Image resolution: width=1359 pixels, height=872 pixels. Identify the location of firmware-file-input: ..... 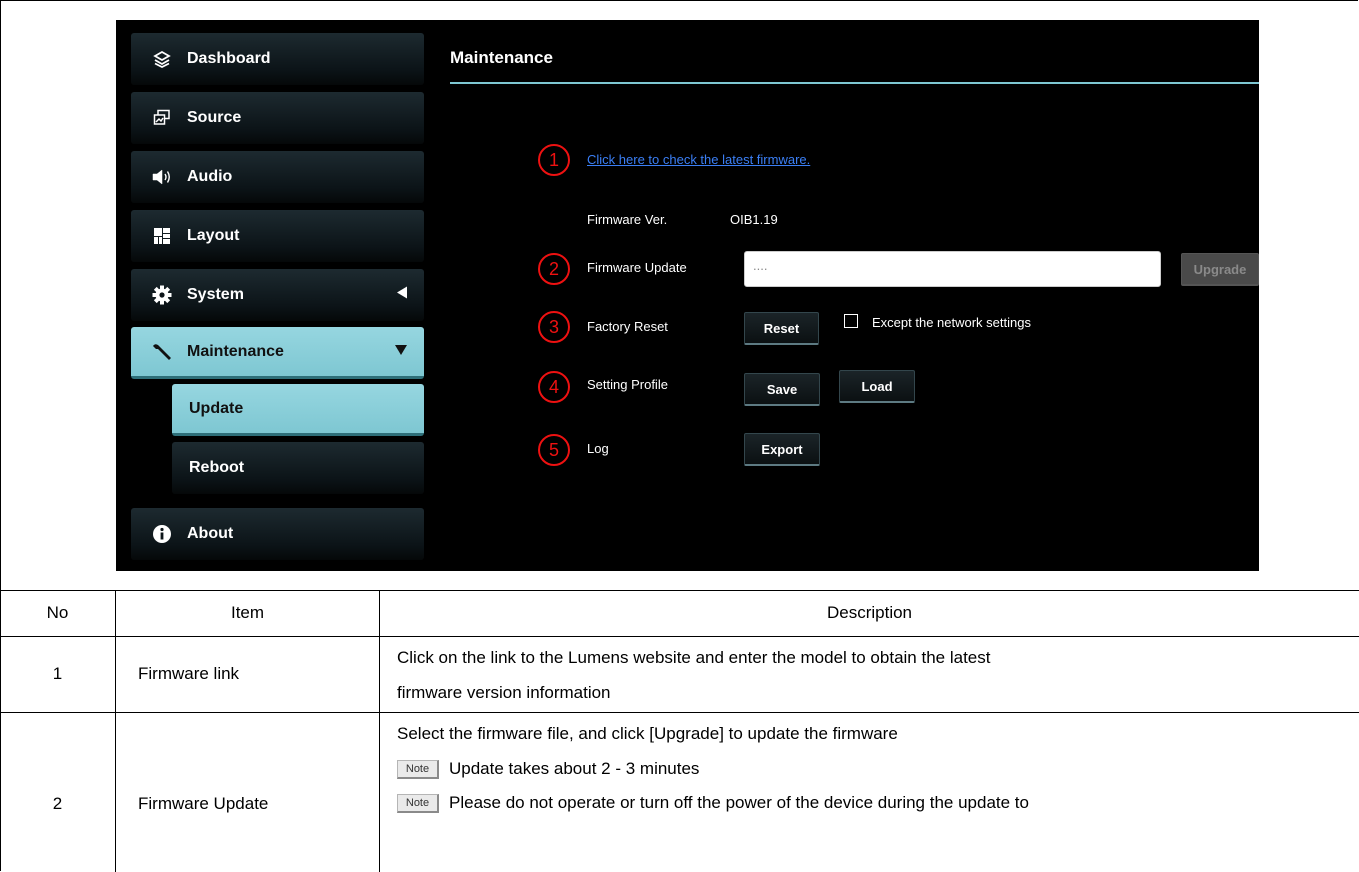
(952, 269).